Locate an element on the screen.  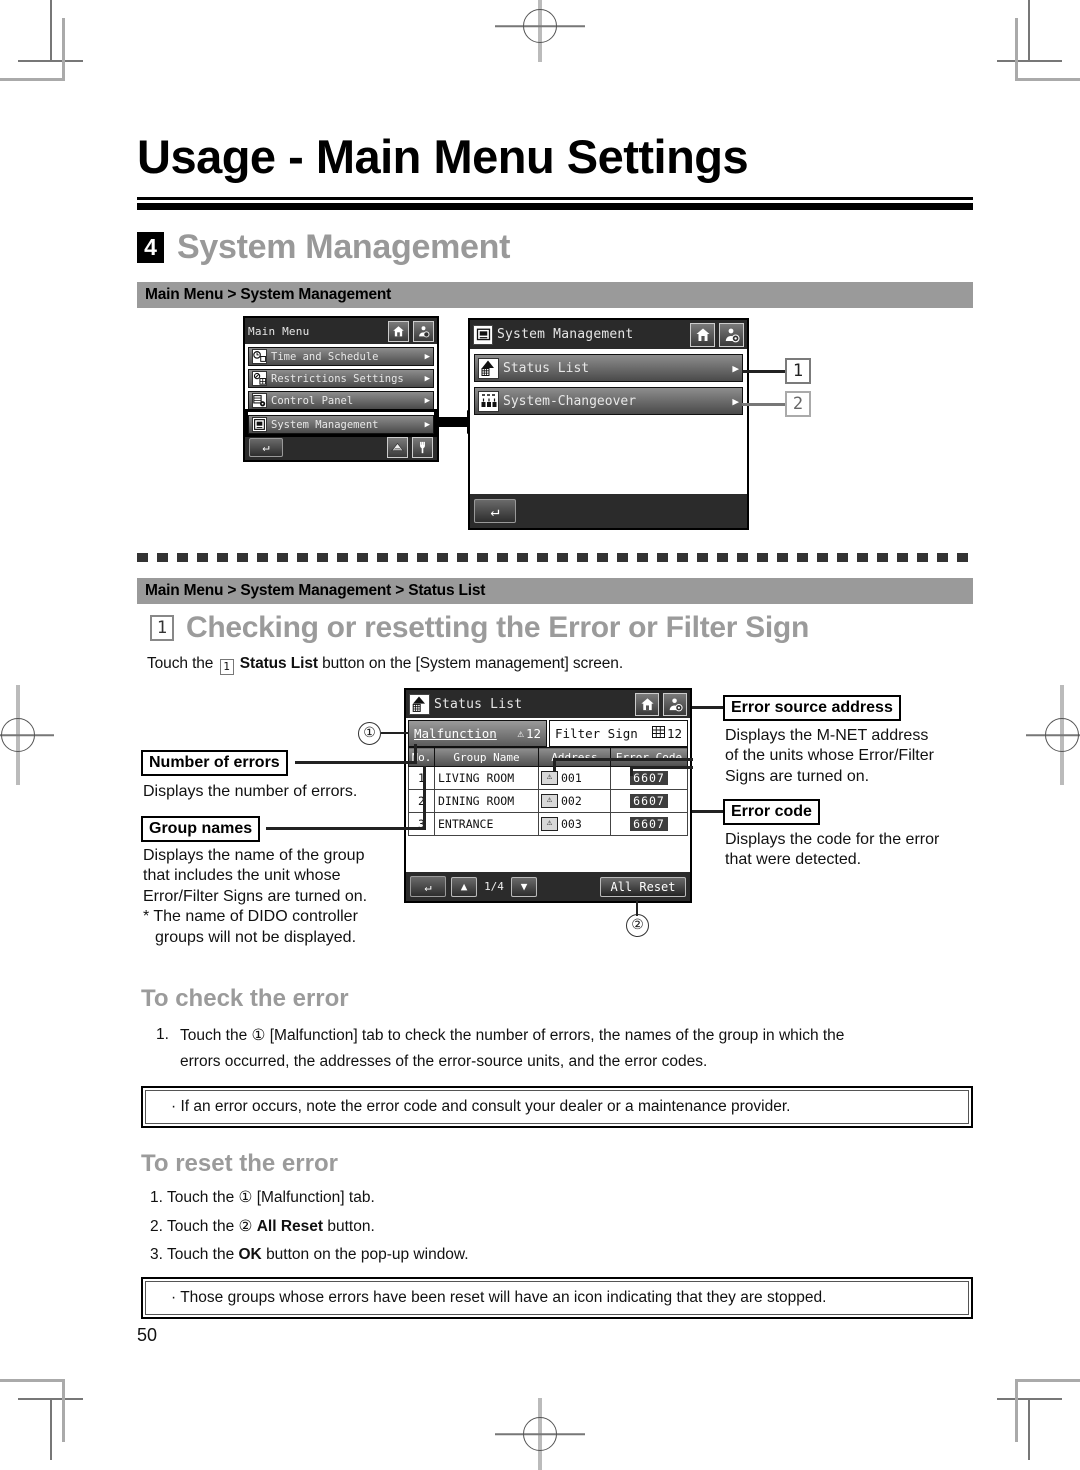
address-value: 003 is located at coordinates (571, 824).